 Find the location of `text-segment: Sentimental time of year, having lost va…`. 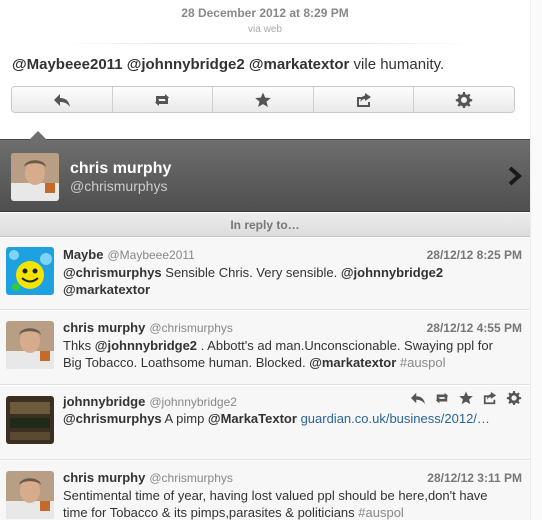

text-segment: Sentimental time of year, having lost va… is located at coordinates (275, 504).